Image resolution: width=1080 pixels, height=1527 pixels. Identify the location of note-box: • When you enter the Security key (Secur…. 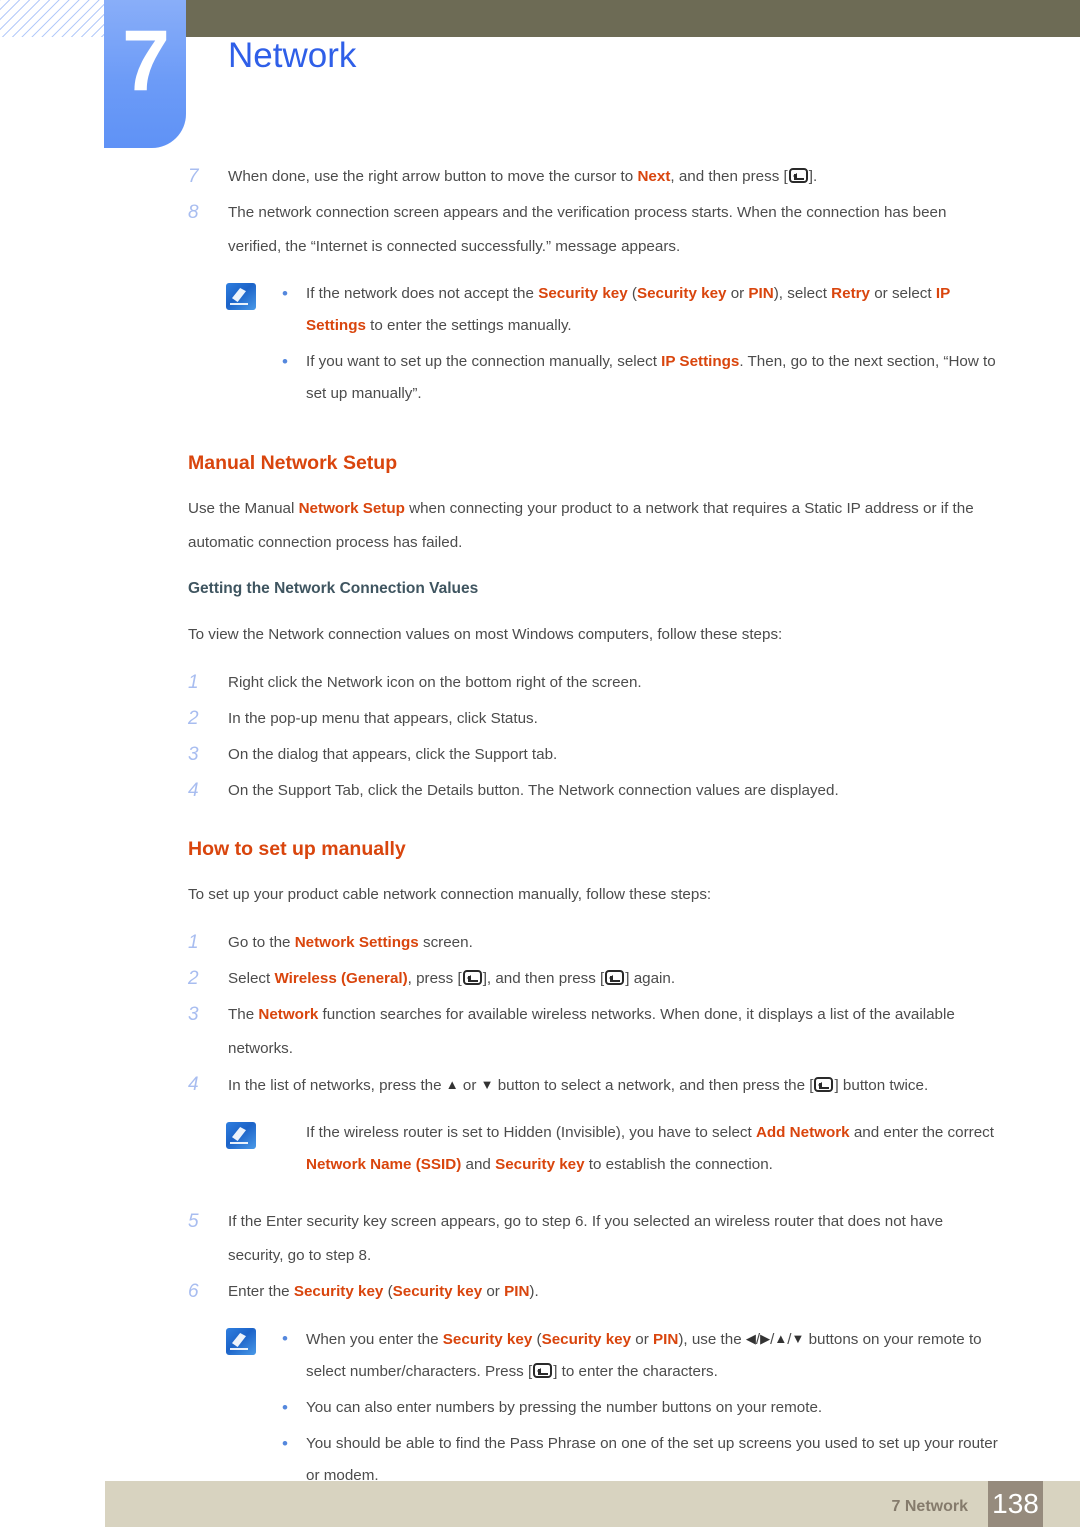
(594, 1409).